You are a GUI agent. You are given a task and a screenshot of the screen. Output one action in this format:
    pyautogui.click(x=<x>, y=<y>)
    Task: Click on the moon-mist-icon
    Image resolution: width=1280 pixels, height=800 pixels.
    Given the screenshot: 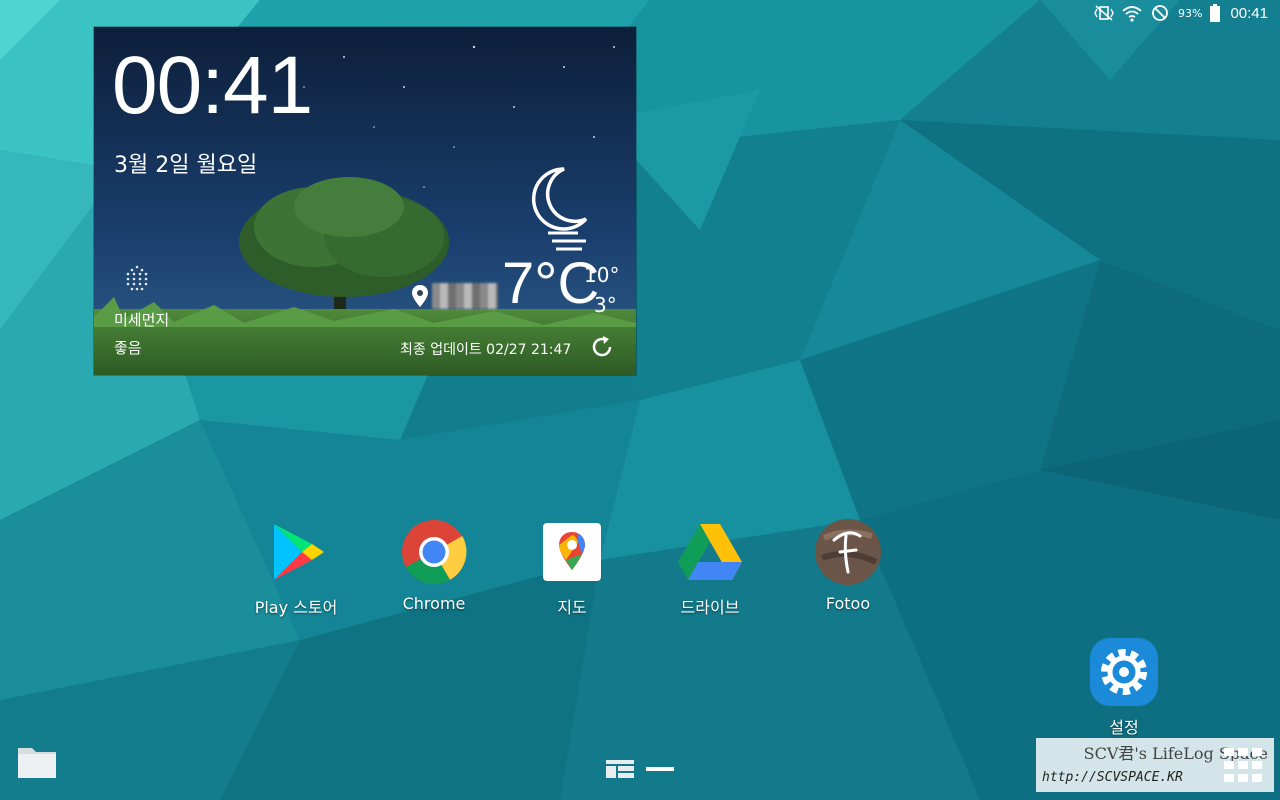 What is the action you would take?
    pyautogui.click(x=559, y=209)
    